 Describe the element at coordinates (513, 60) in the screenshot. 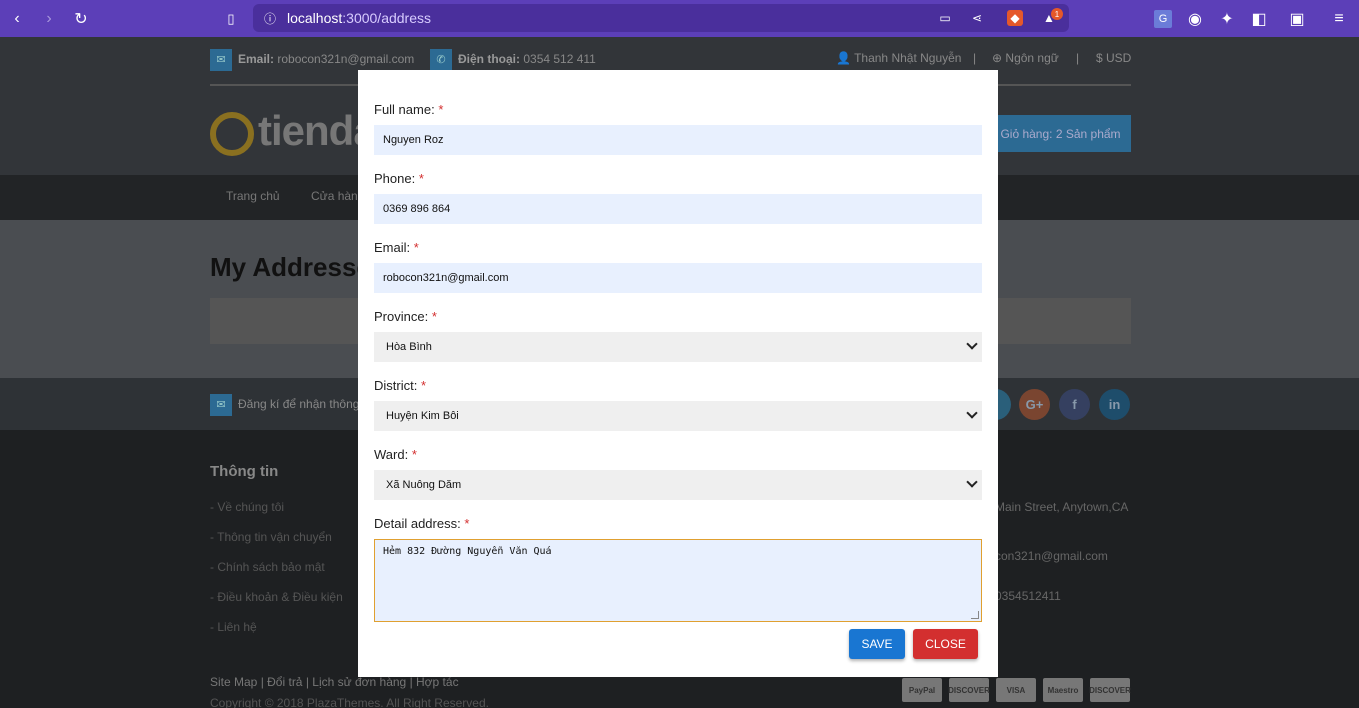

I see `contact-phone: ✆ Điện thoại: 0354 512 411` at that location.